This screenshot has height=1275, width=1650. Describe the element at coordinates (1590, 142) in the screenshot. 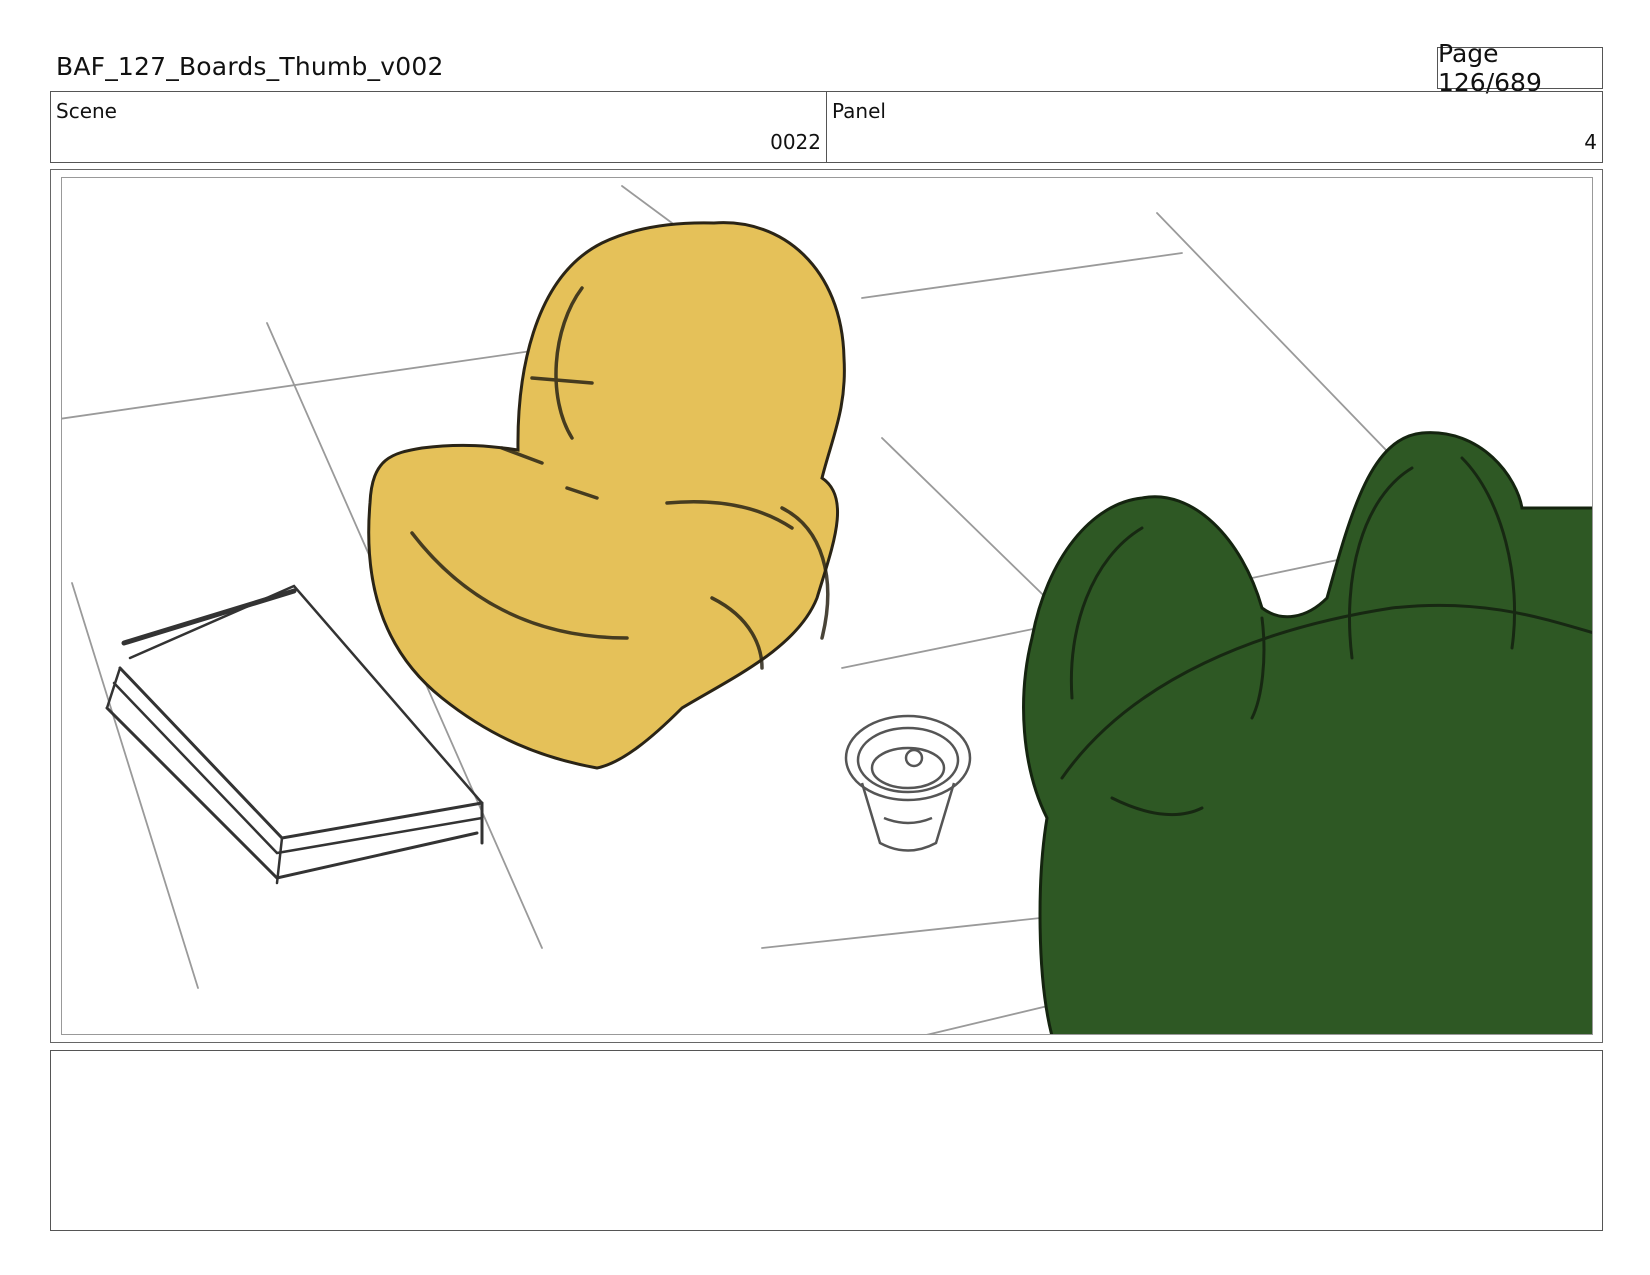

I see `panel-number: 4` at that location.